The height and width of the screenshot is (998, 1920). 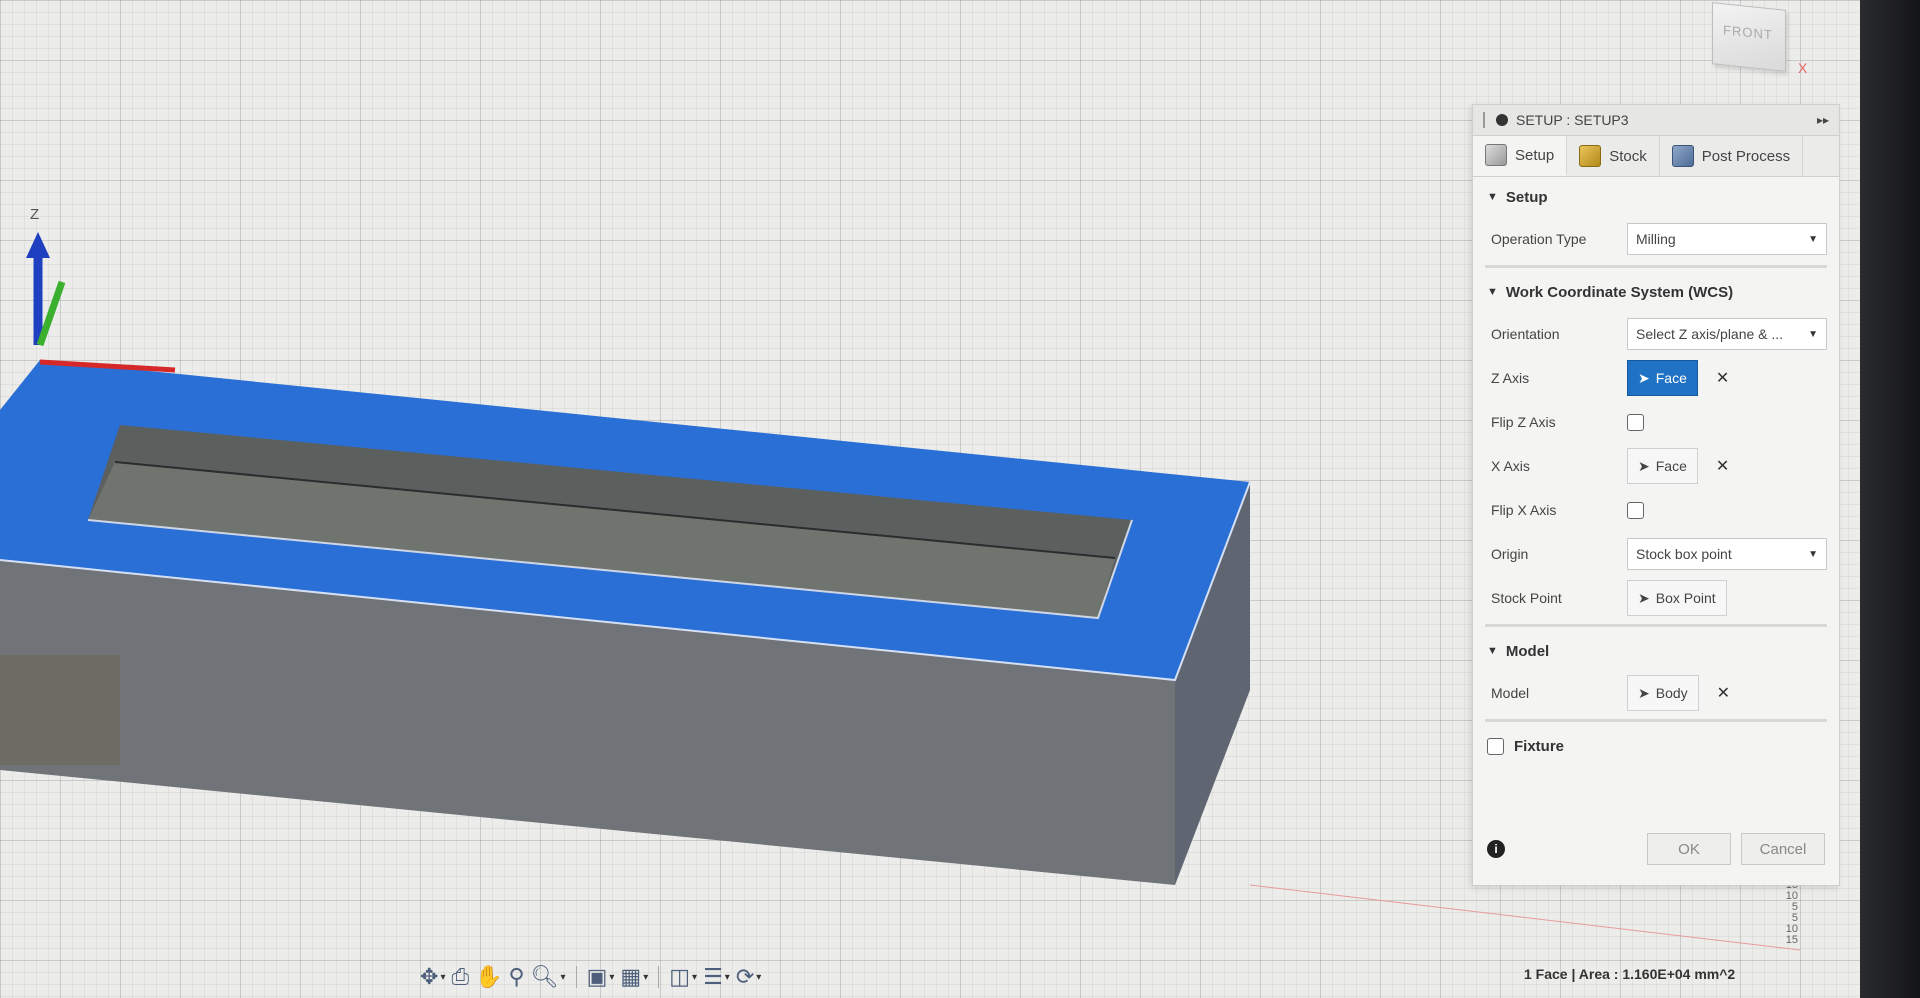 I want to click on grid-settings-tool: ▦ ▾, so click(x=634, y=977).